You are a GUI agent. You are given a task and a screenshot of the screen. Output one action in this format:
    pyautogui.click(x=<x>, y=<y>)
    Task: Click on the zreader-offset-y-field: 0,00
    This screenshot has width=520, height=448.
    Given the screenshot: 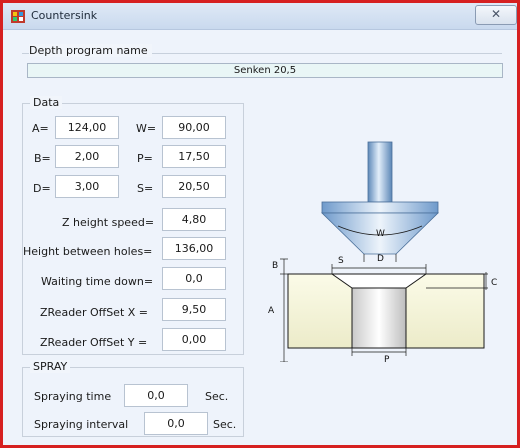 What is the action you would take?
    pyautogui.click(x=194, y=339)
    